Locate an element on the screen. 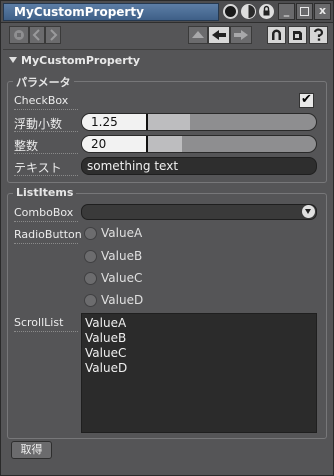  close-button: x is located at coordinates (322, 11).